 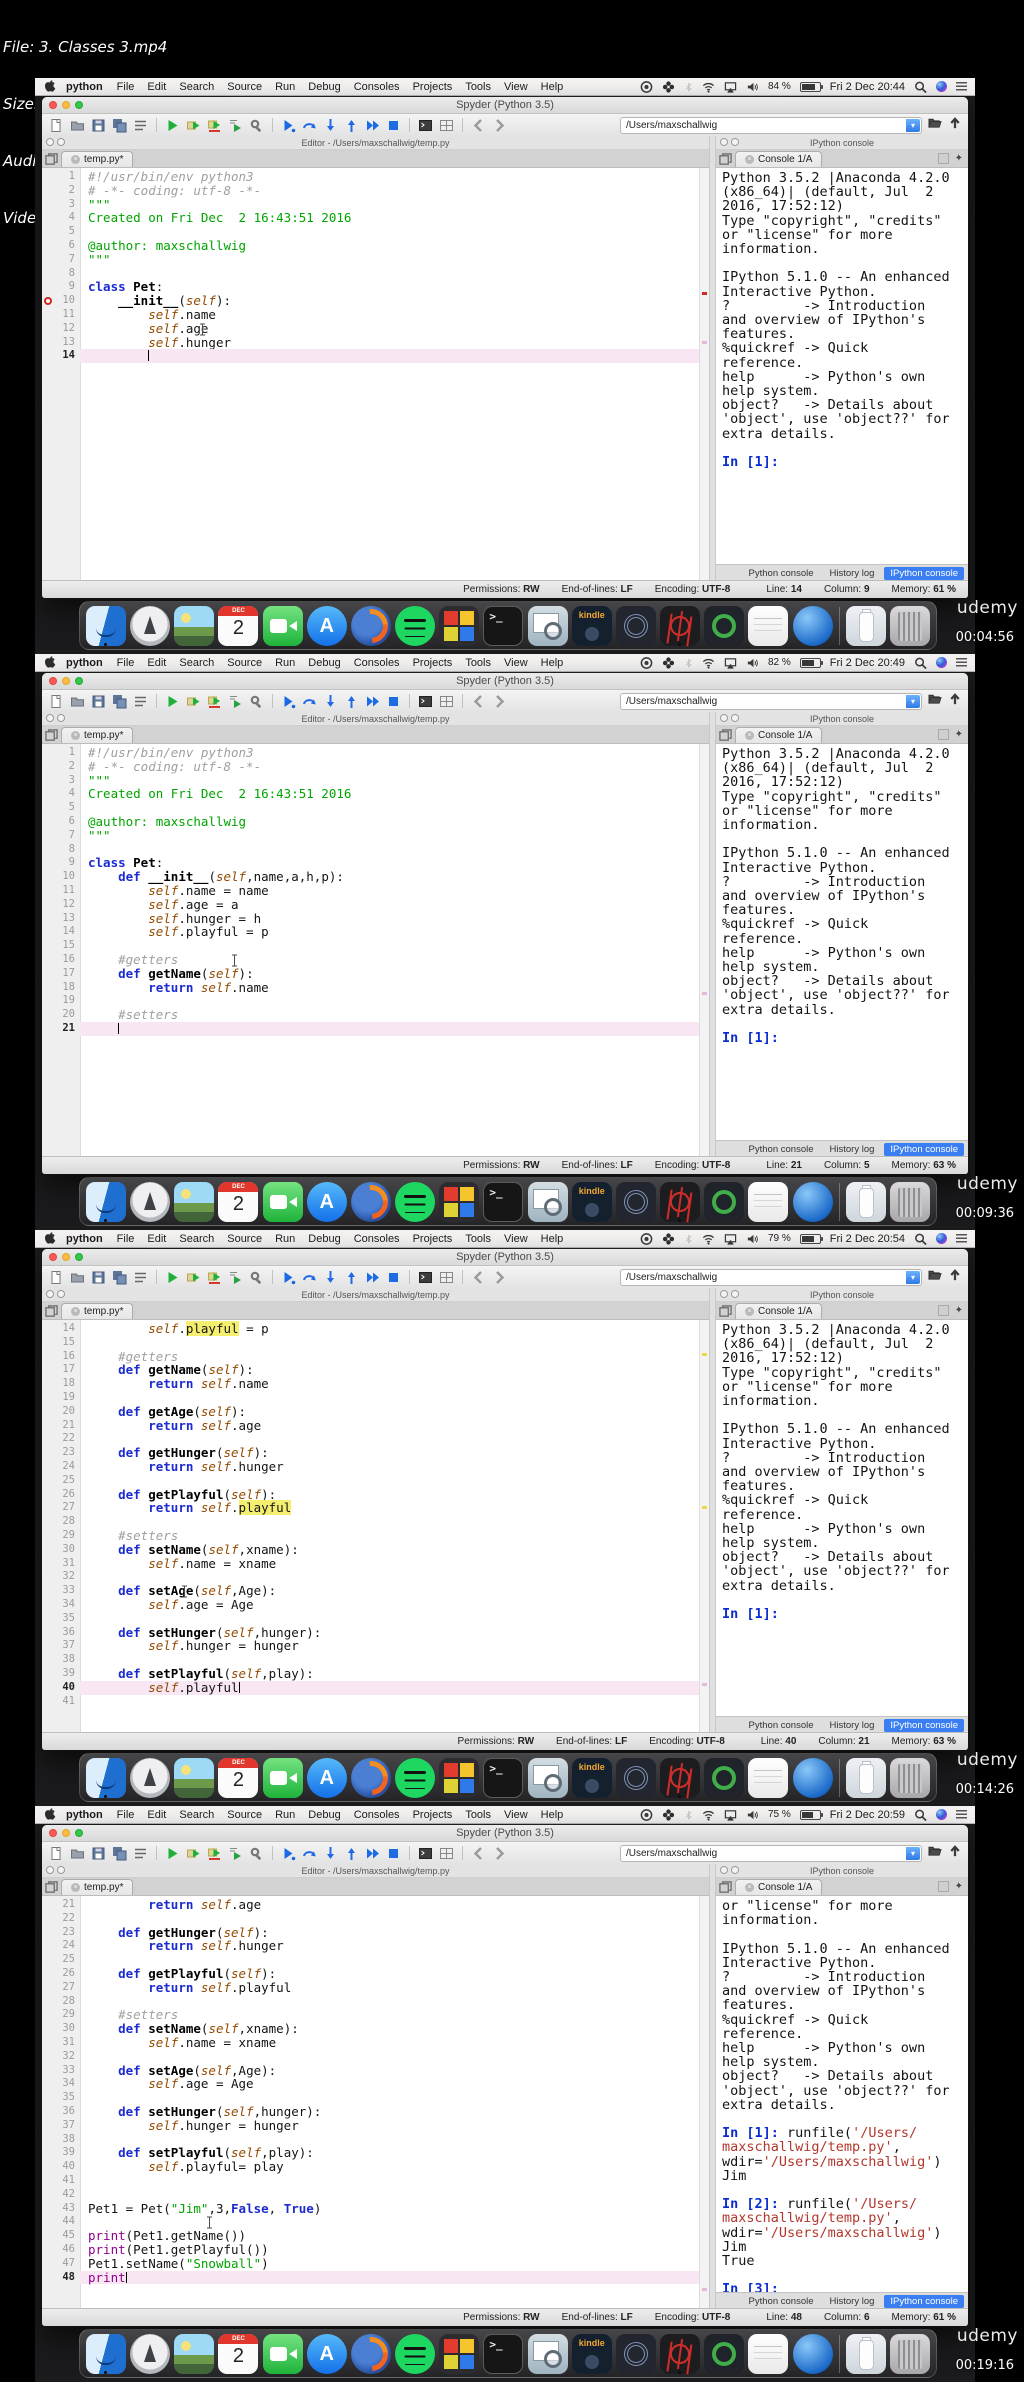 What do you see at coordinates (375, 1370) in the screenshot?
I see `code-line: 17 def getName(self):` at bounding box center [375, 1370].